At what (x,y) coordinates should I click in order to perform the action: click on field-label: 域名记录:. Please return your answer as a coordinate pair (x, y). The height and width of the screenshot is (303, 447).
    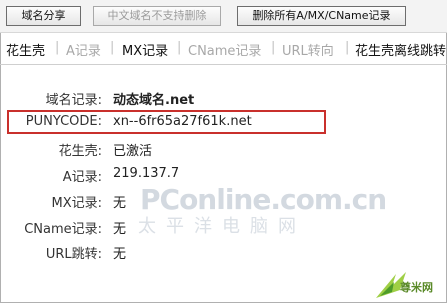
    Looking at the image, I should click on (73, 100).